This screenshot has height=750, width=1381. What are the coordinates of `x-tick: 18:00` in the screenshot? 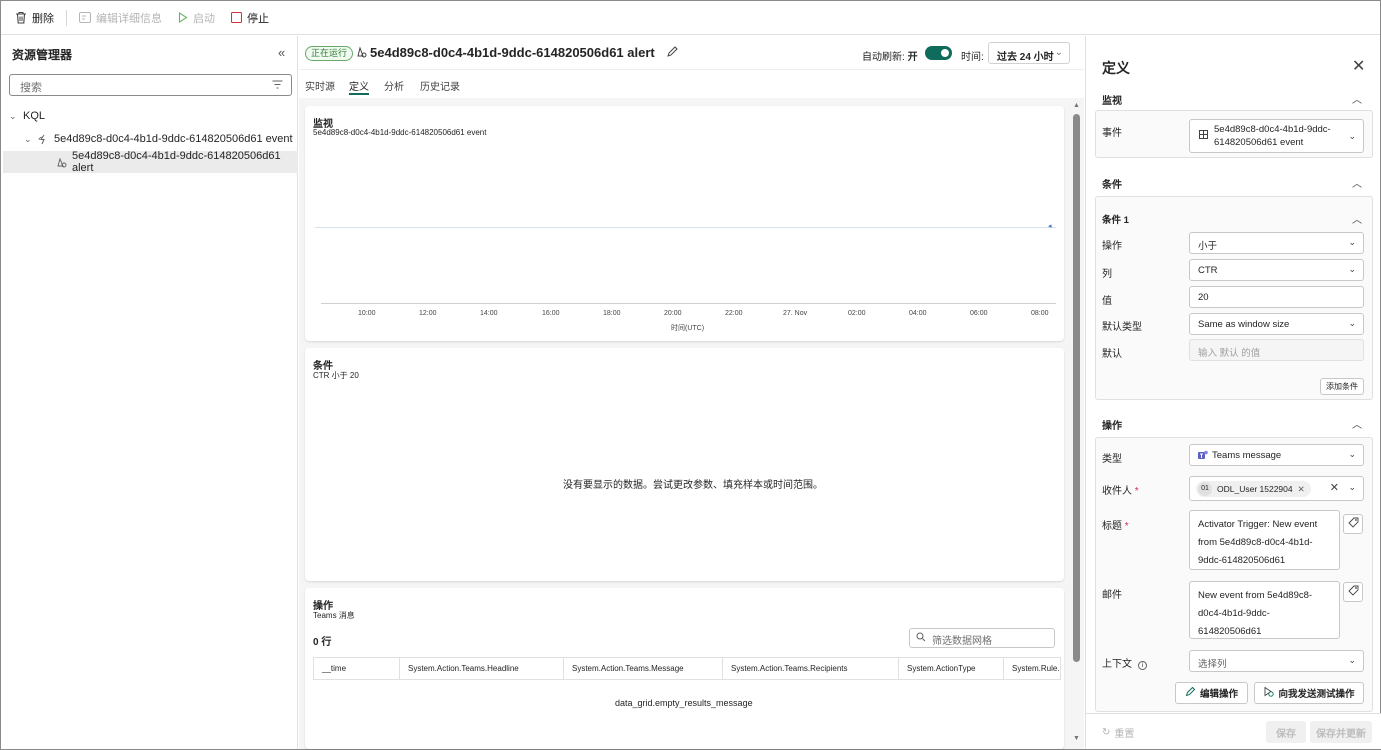 It's located at (612, 313).